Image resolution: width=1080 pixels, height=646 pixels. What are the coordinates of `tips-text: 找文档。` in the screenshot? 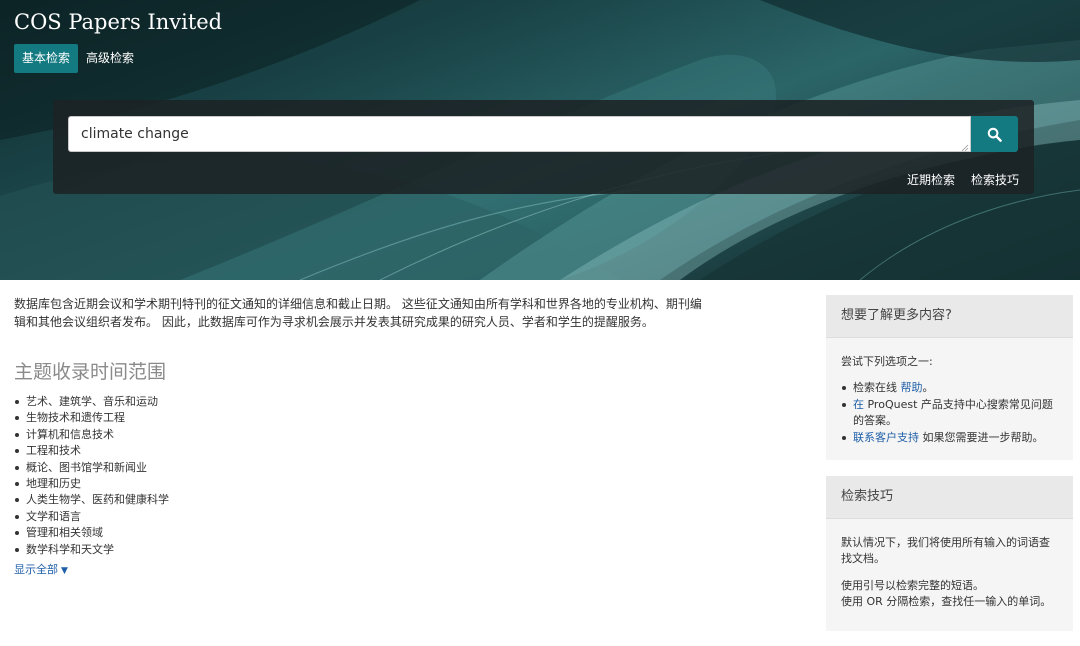 It's located at (863, 559).